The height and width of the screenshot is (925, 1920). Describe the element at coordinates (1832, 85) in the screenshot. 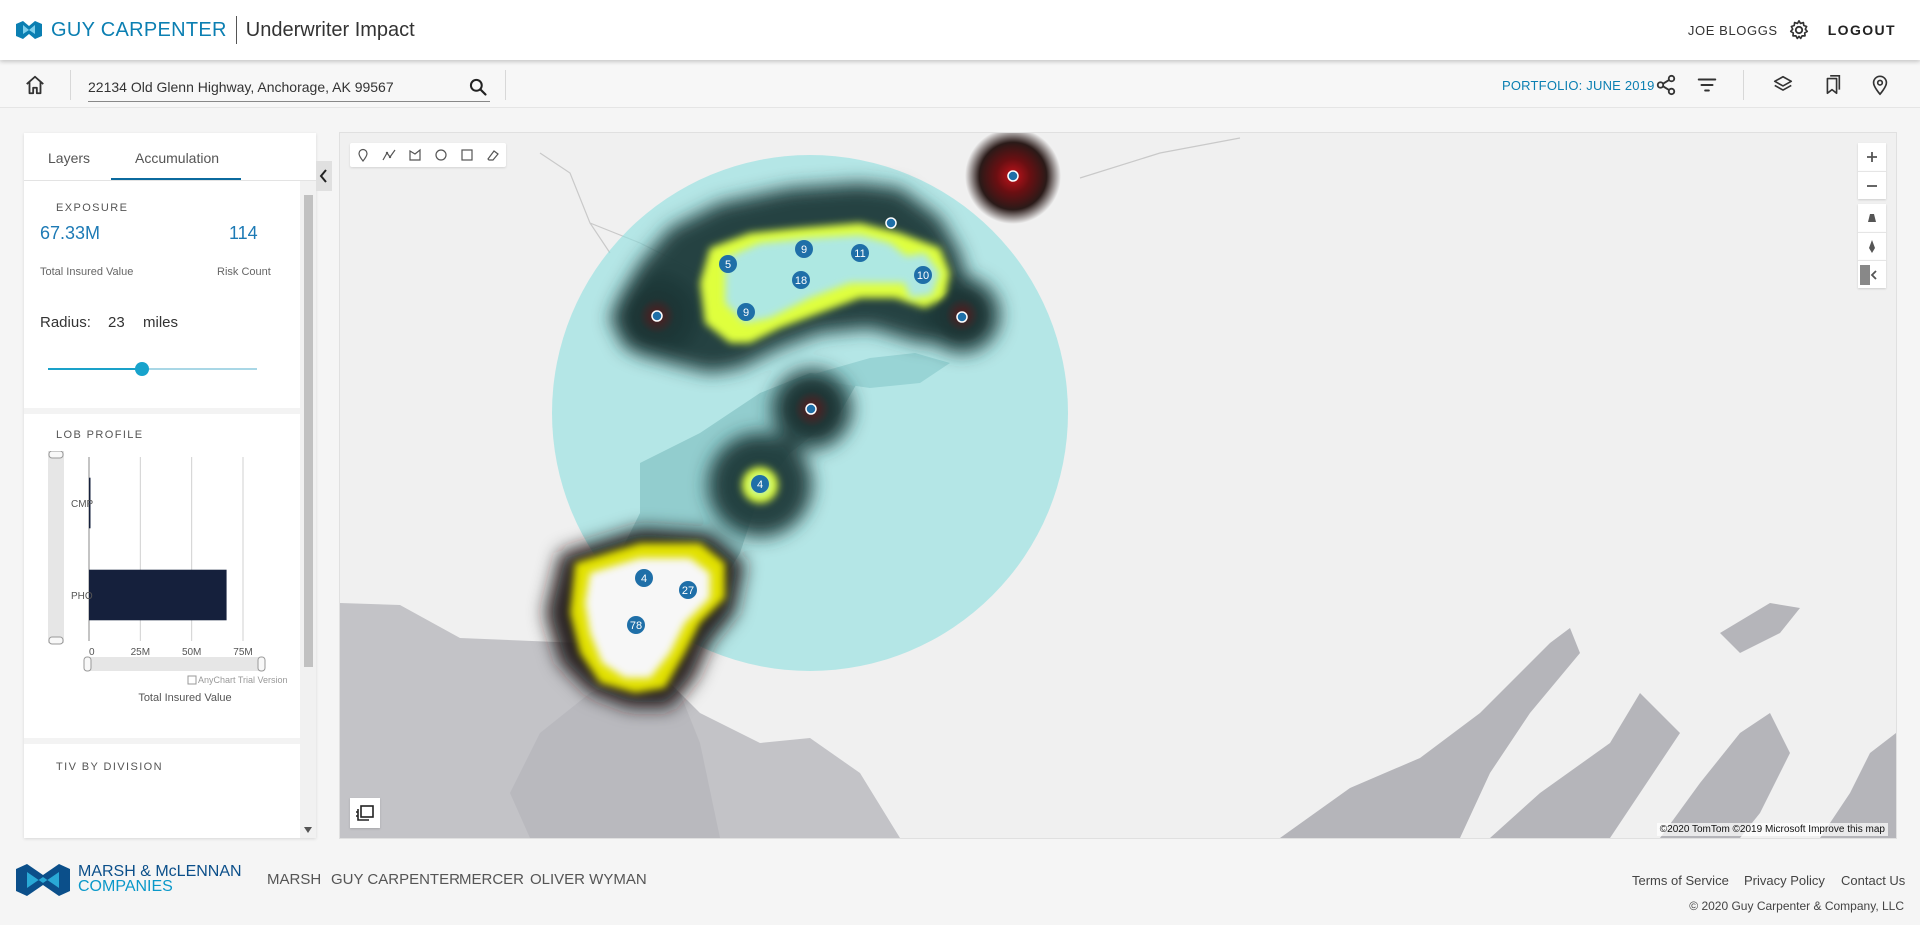

I see `bookmarks-icon` at that location.